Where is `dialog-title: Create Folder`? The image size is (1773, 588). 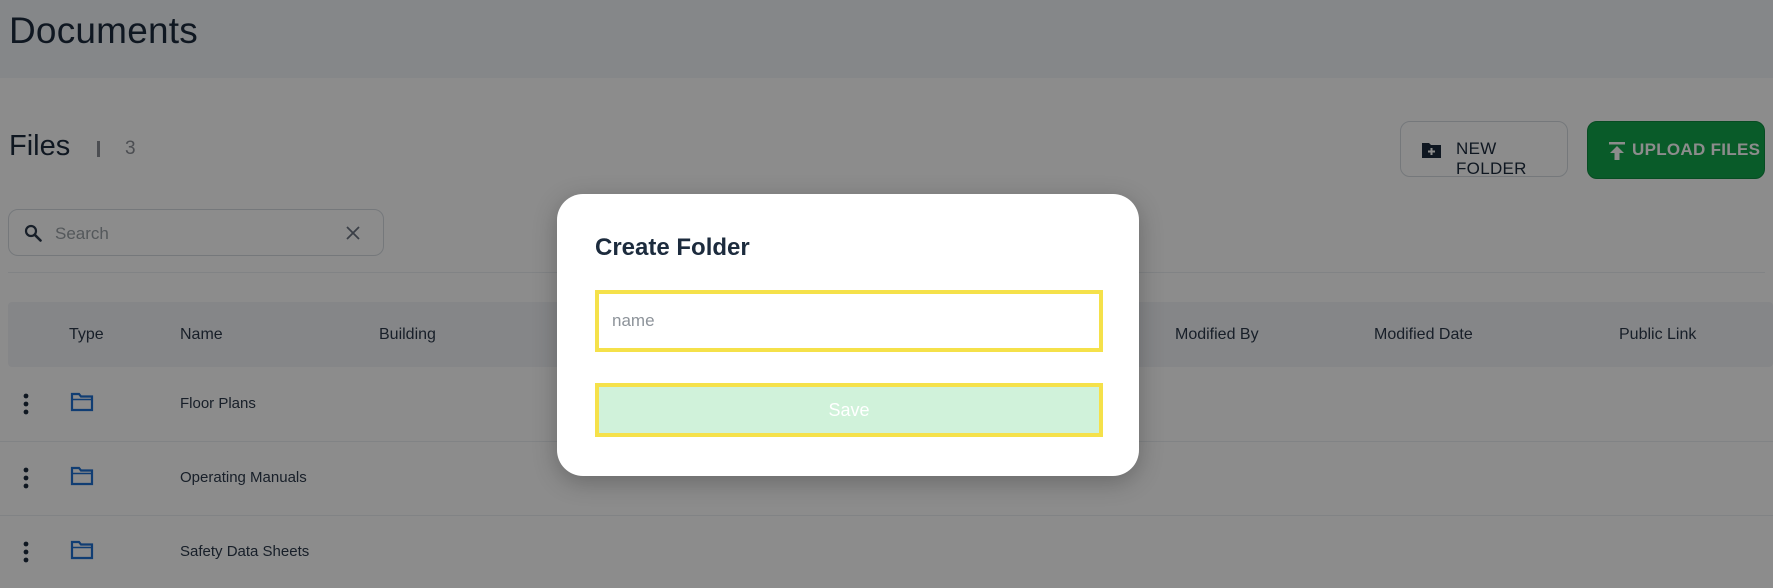
dialog-title: Create Folder is located at coordinates (672, 247).